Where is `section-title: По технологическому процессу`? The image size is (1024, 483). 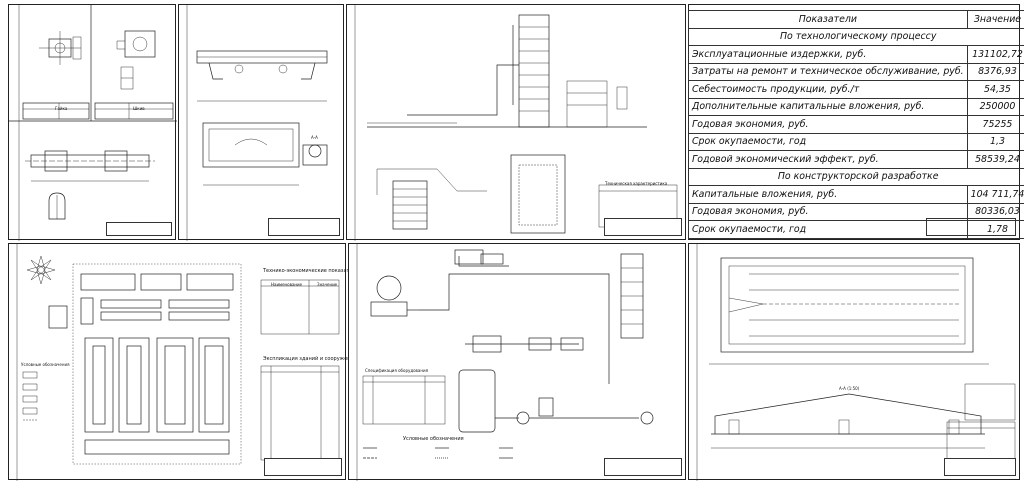 section-title: По технологическому процессу is located at coordinates (855, 36).